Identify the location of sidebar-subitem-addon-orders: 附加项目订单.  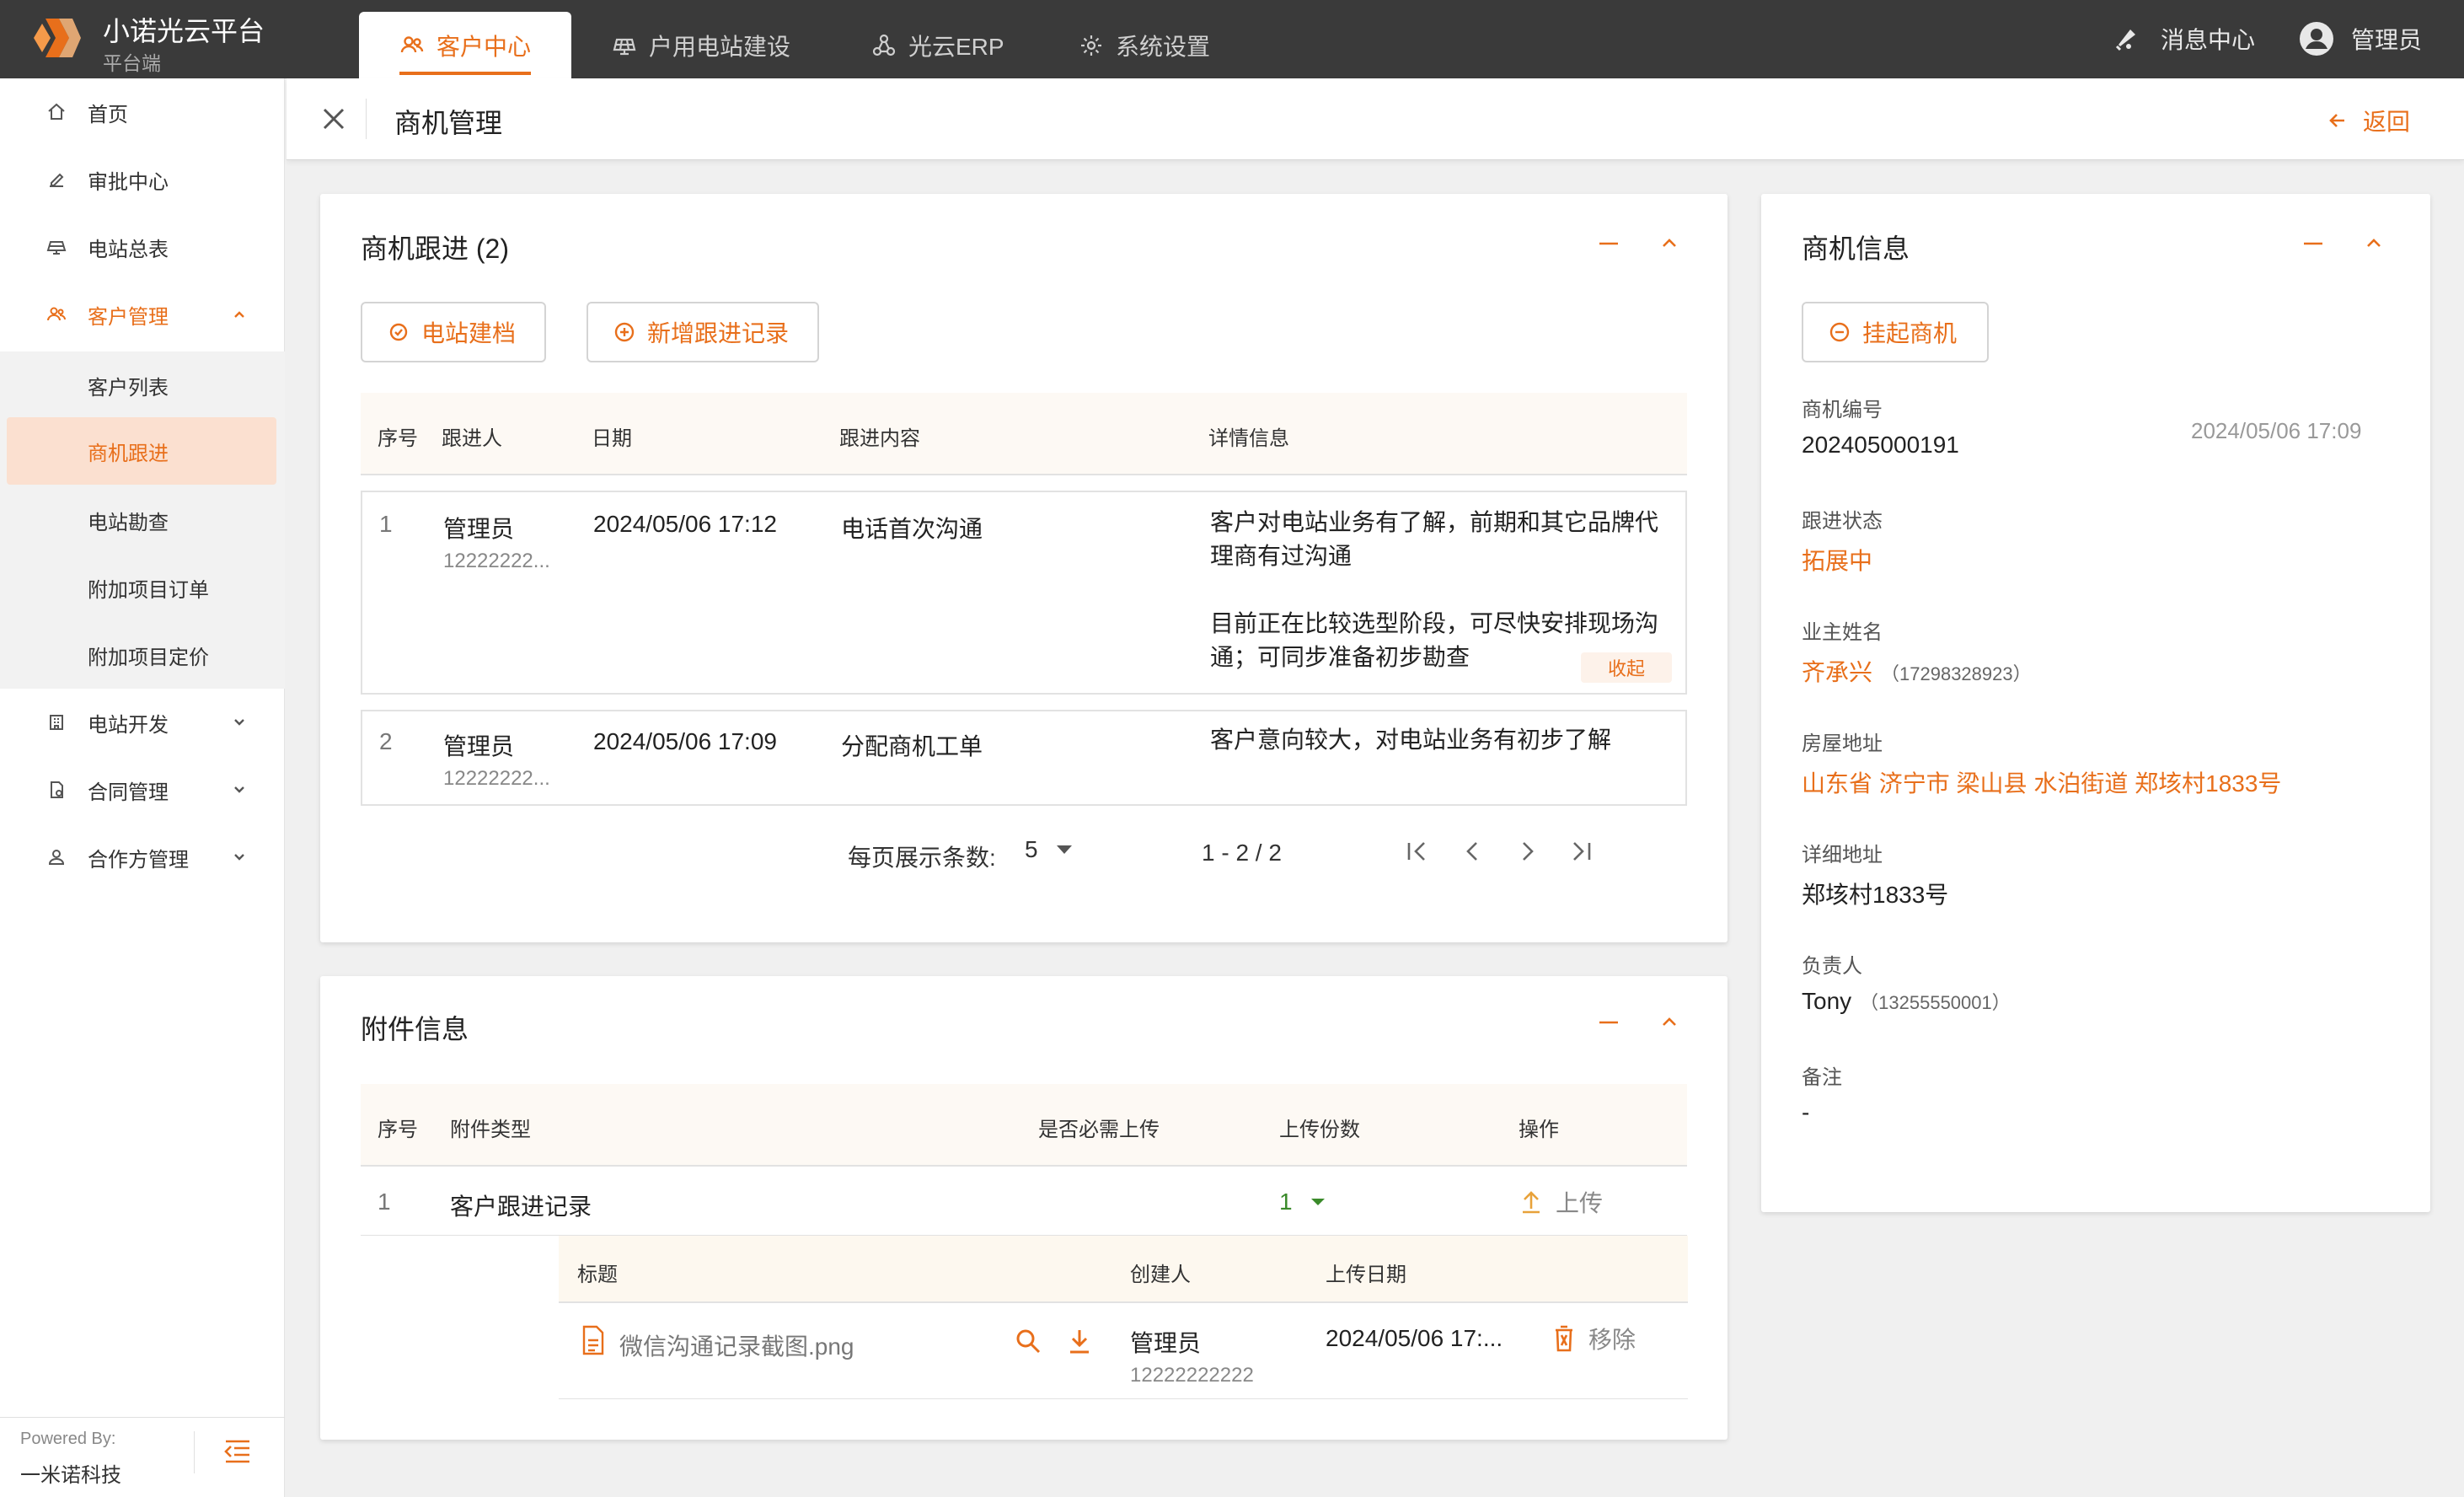
(142, 587).